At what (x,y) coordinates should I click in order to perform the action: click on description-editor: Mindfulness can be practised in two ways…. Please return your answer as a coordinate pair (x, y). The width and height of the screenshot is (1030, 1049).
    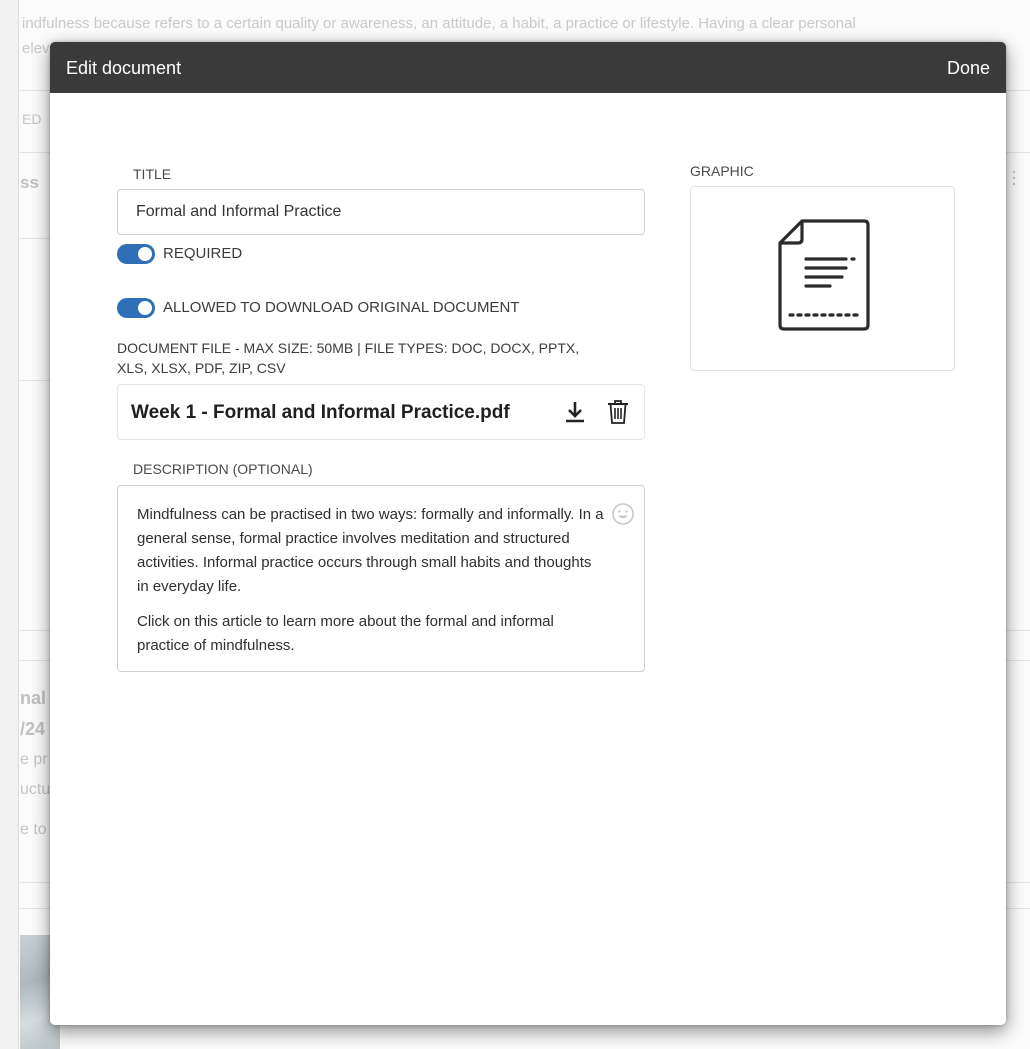
    Looking at the image, I should click on (381, 578).